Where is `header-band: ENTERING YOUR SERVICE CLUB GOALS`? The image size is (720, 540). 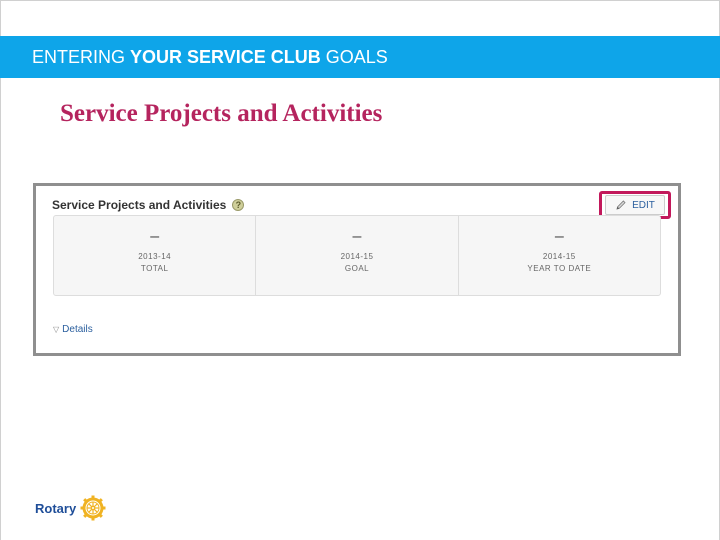 header-band: ENTERING YOUR SERVICE CLUB GOALS is located at coordinates (360, 57).